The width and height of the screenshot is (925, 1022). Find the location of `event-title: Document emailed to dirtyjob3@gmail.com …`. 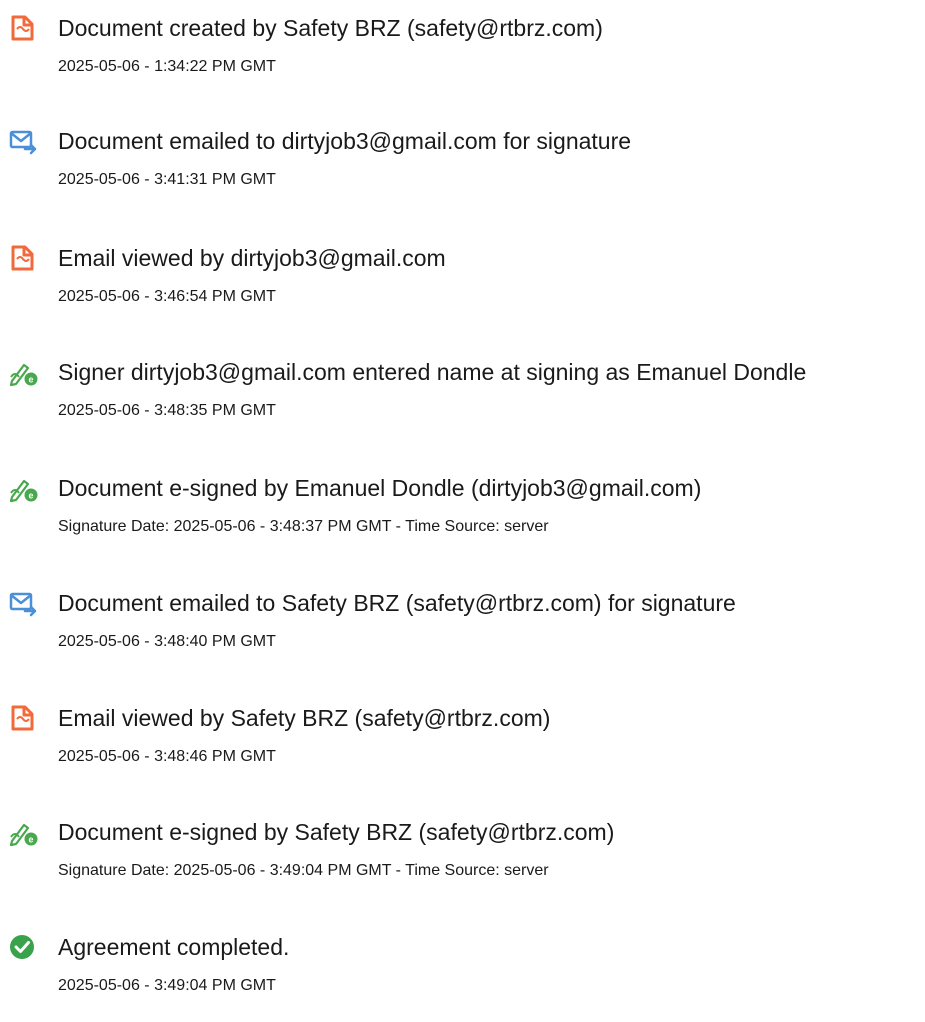

event-title: Document emailed to dirtyjob3@gmail.com … is located at coordinates (345, 141).